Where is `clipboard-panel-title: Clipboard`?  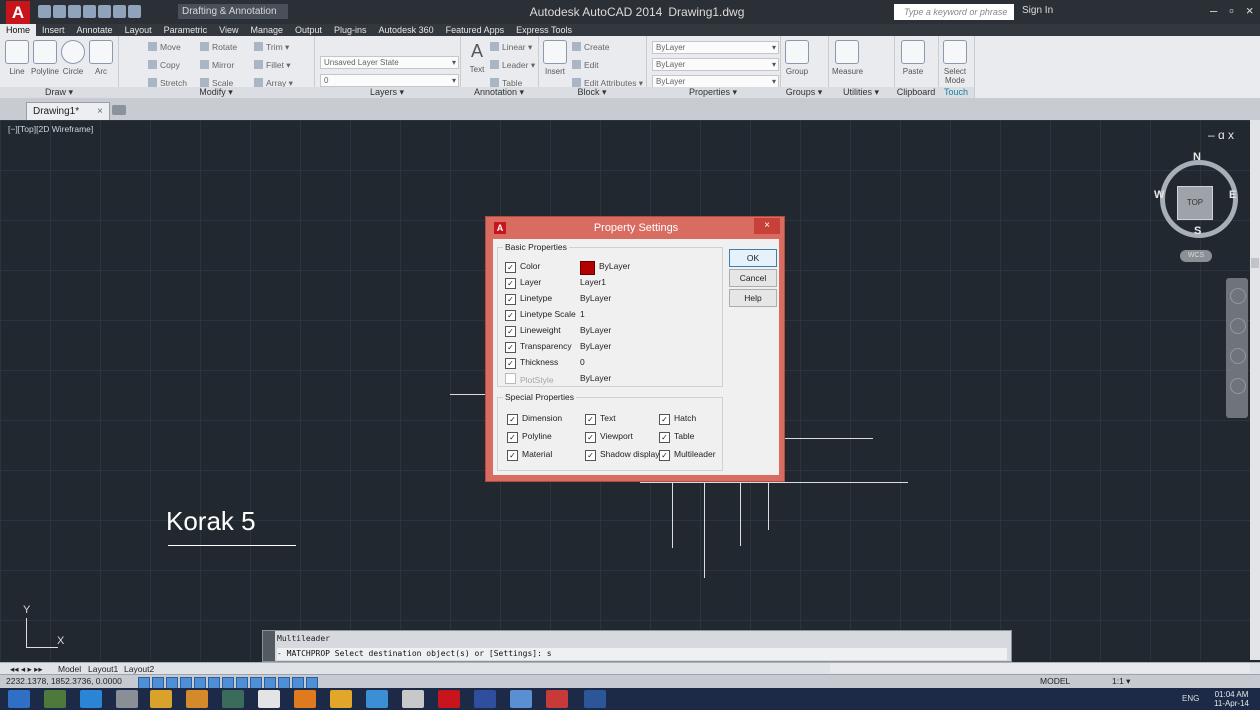 clipboard-panel-title: Clipboard is located at coordinates (916, 92).